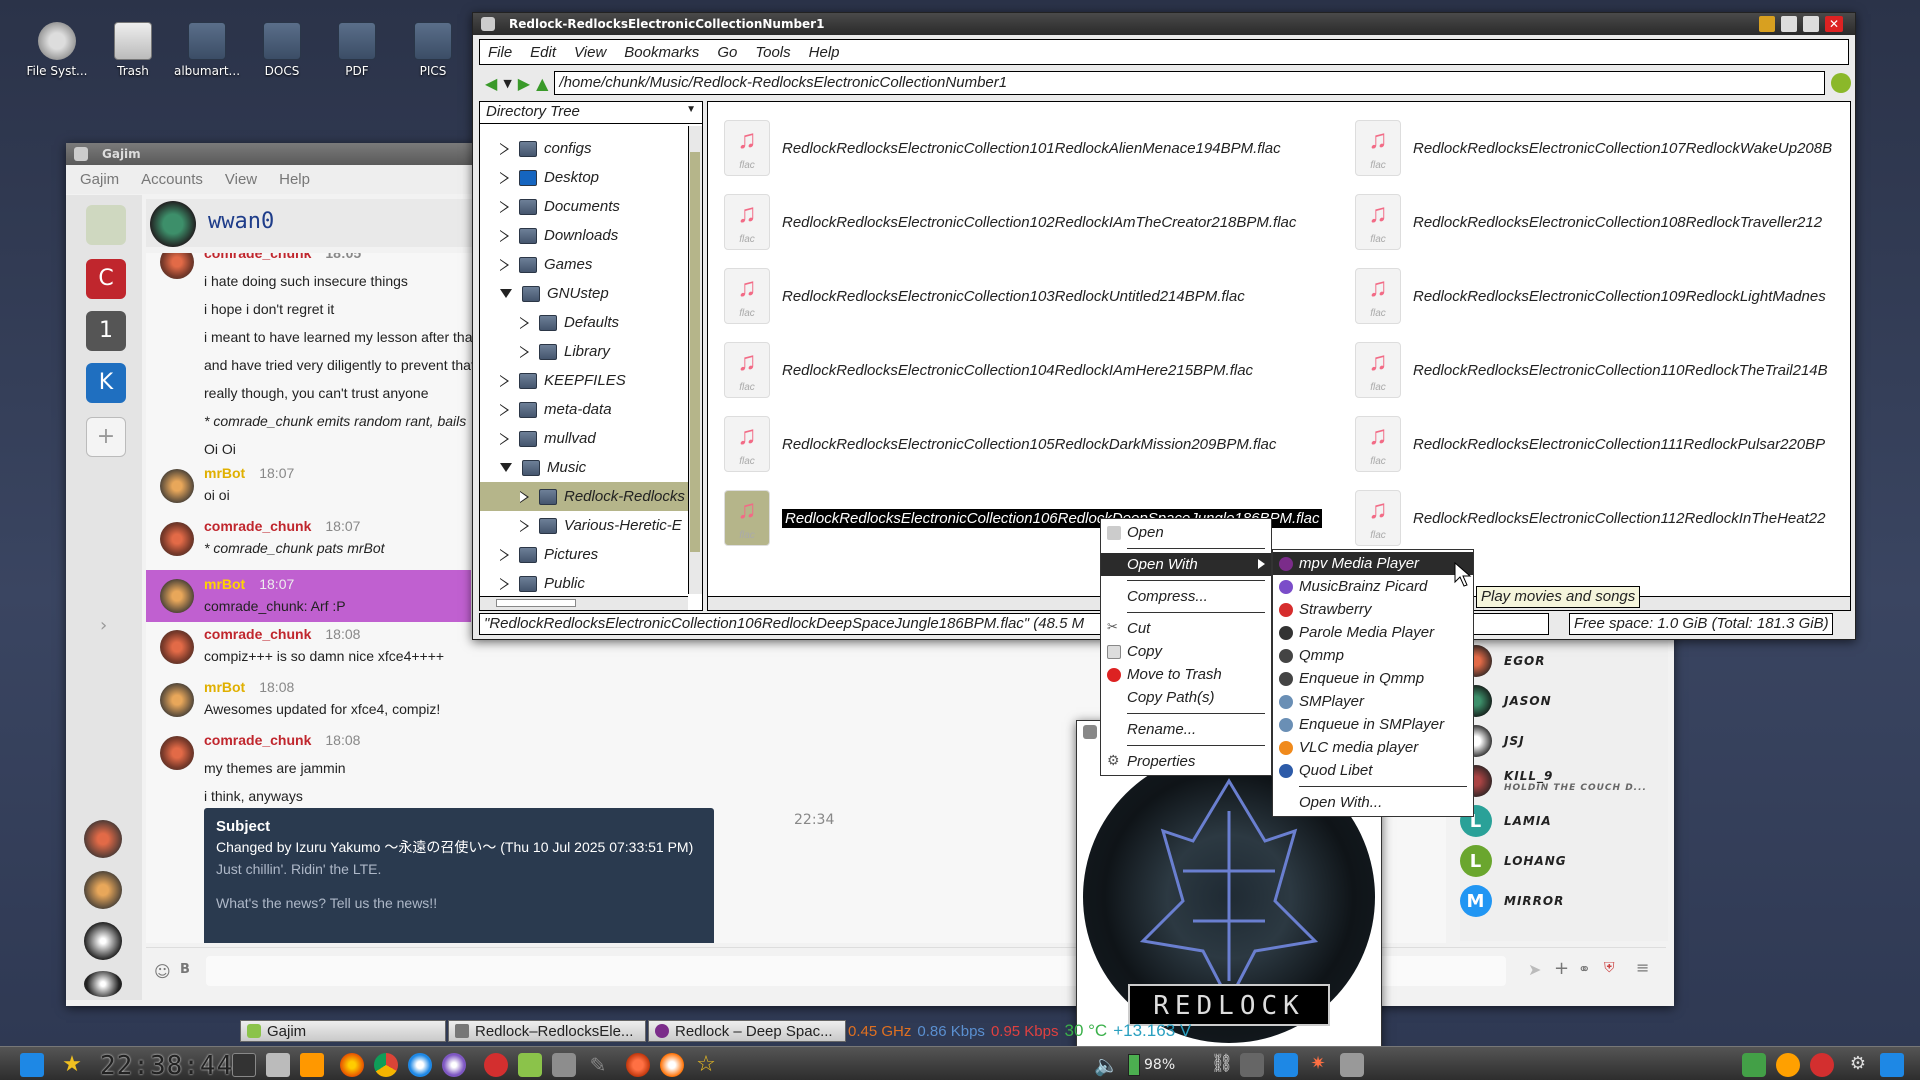 The image size is (1920, 1080). What do you see at coordinates (32, 1065) in the screenshot?
I see `show-desktop-icon` at bounding box center [32, 1065].